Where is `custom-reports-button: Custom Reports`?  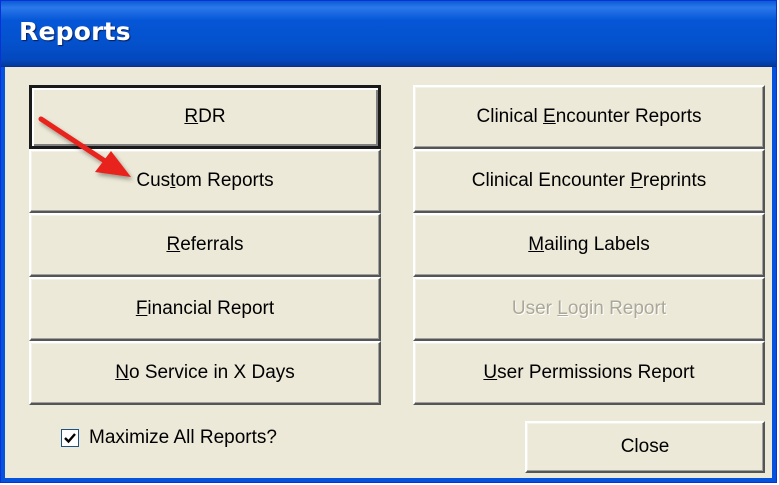
custom-reports-button: Custom Reports is located at coordinates (205, 181).